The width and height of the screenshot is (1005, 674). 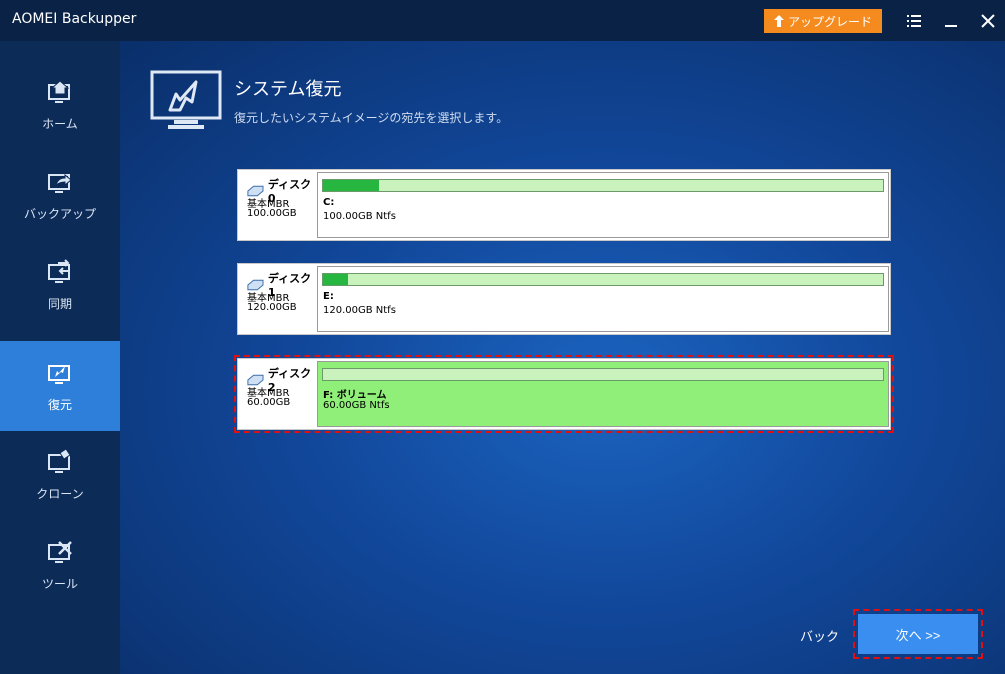 What do you see at coordinates (60, 475) in the screenshot?
I see `sidebar-item-clone: クローン` at bounding box center [60, 475].